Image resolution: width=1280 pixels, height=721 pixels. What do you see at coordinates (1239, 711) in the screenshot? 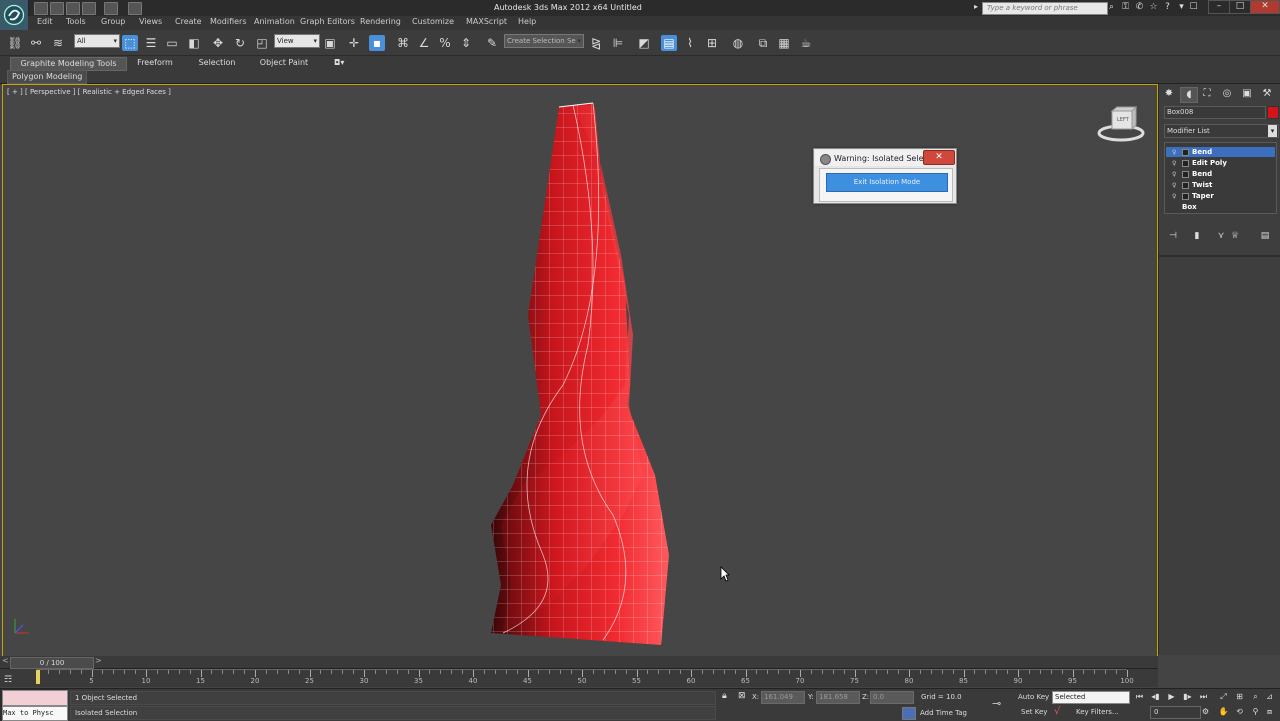
I see `orbit-icon: ⟲` at bounding box center [1239, 711].